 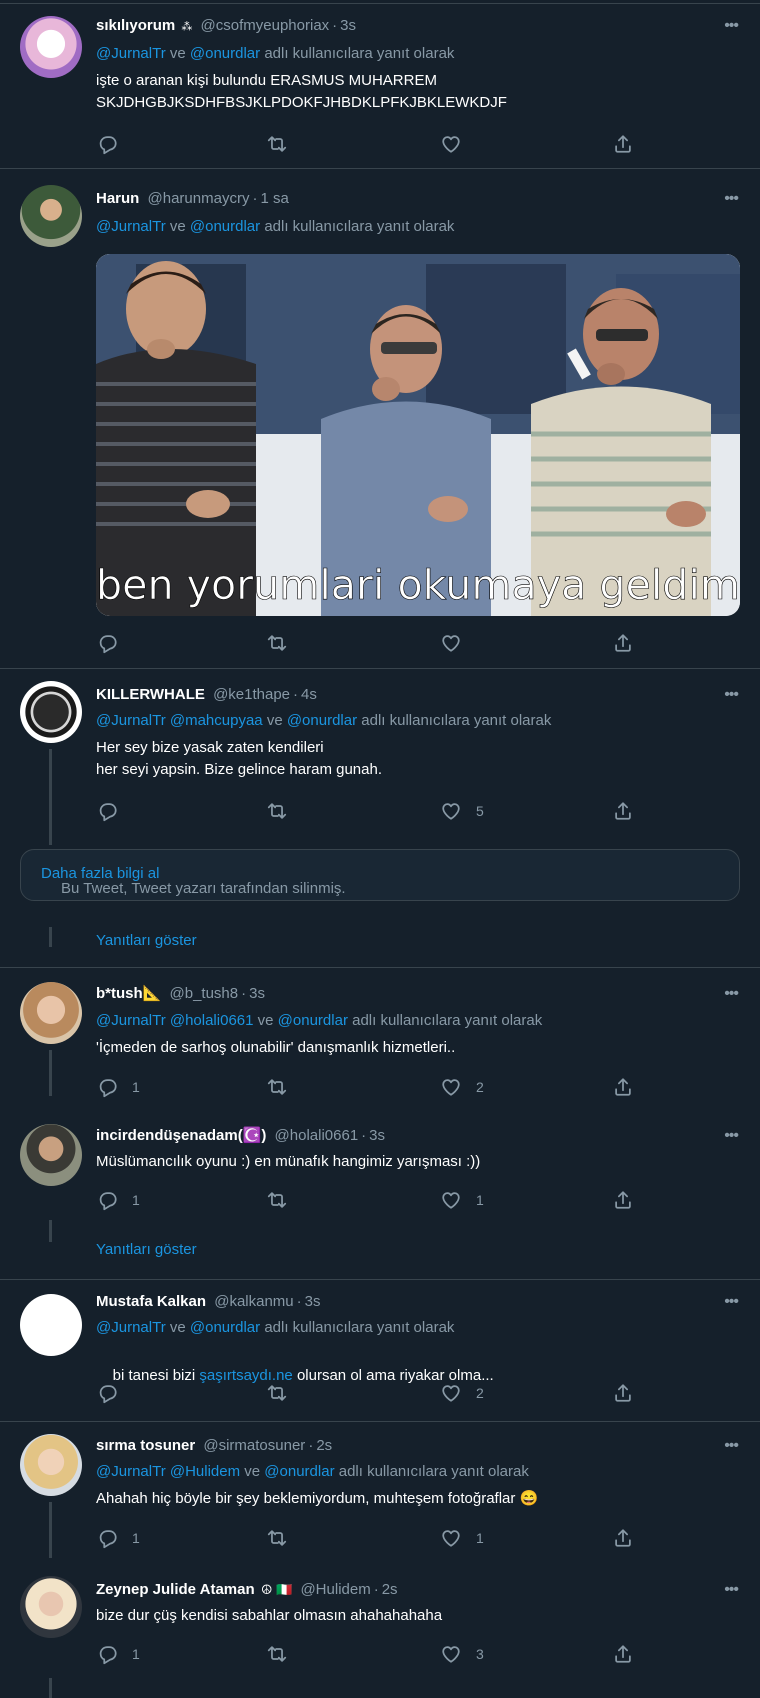 I want to click on author-handle: @holali0661, so click(x=317, y=1135).